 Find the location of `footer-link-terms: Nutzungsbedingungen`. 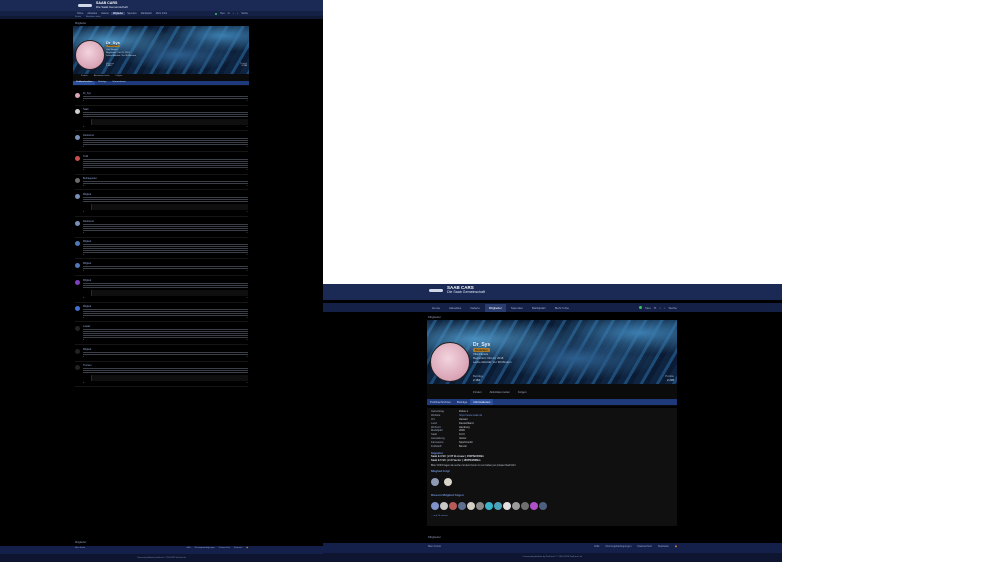

footer-link-terms: Nutzungsbedingungen is located at coordinates (618, 548).